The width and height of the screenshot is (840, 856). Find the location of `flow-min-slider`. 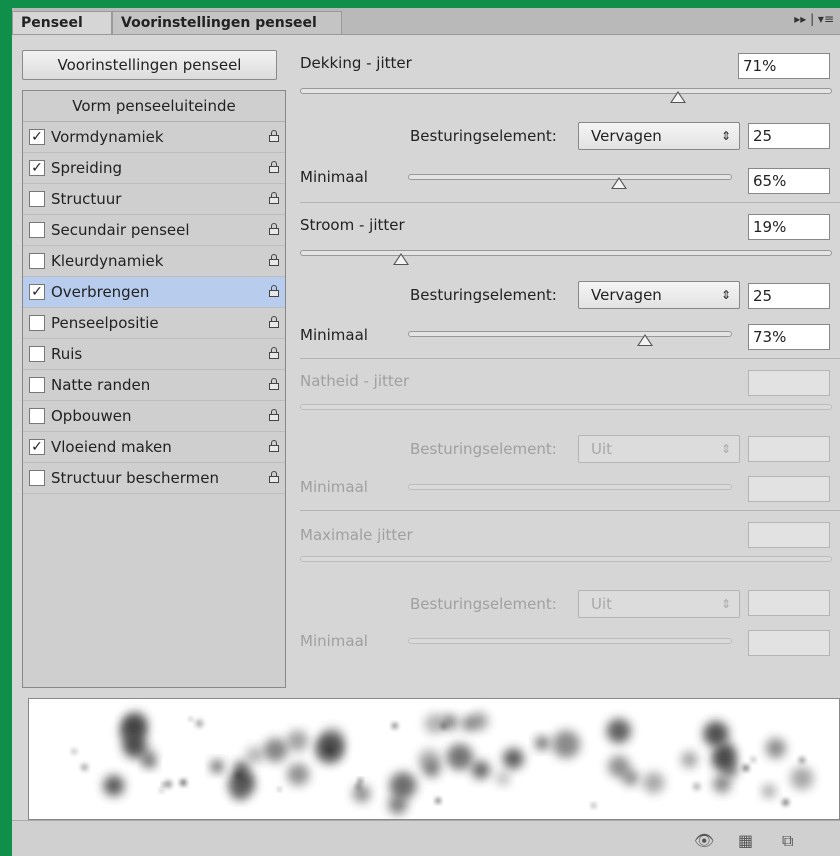

flow-min-slider is located at coordinates (570, 334).